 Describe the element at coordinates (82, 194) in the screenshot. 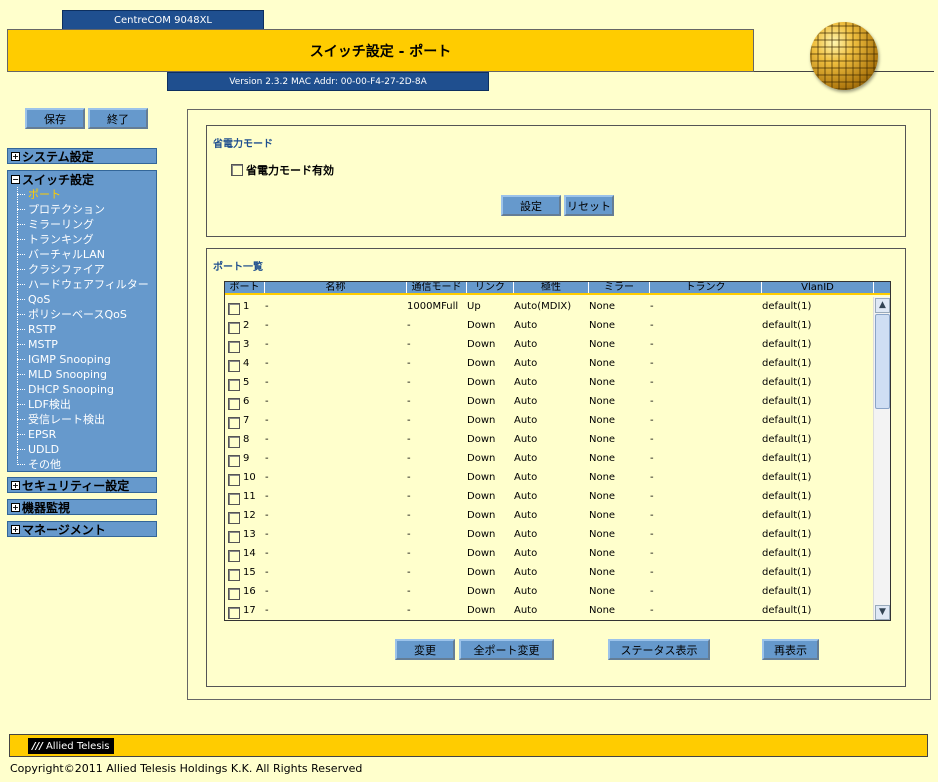

I see `sidebar-subitem: ポート` at that location.